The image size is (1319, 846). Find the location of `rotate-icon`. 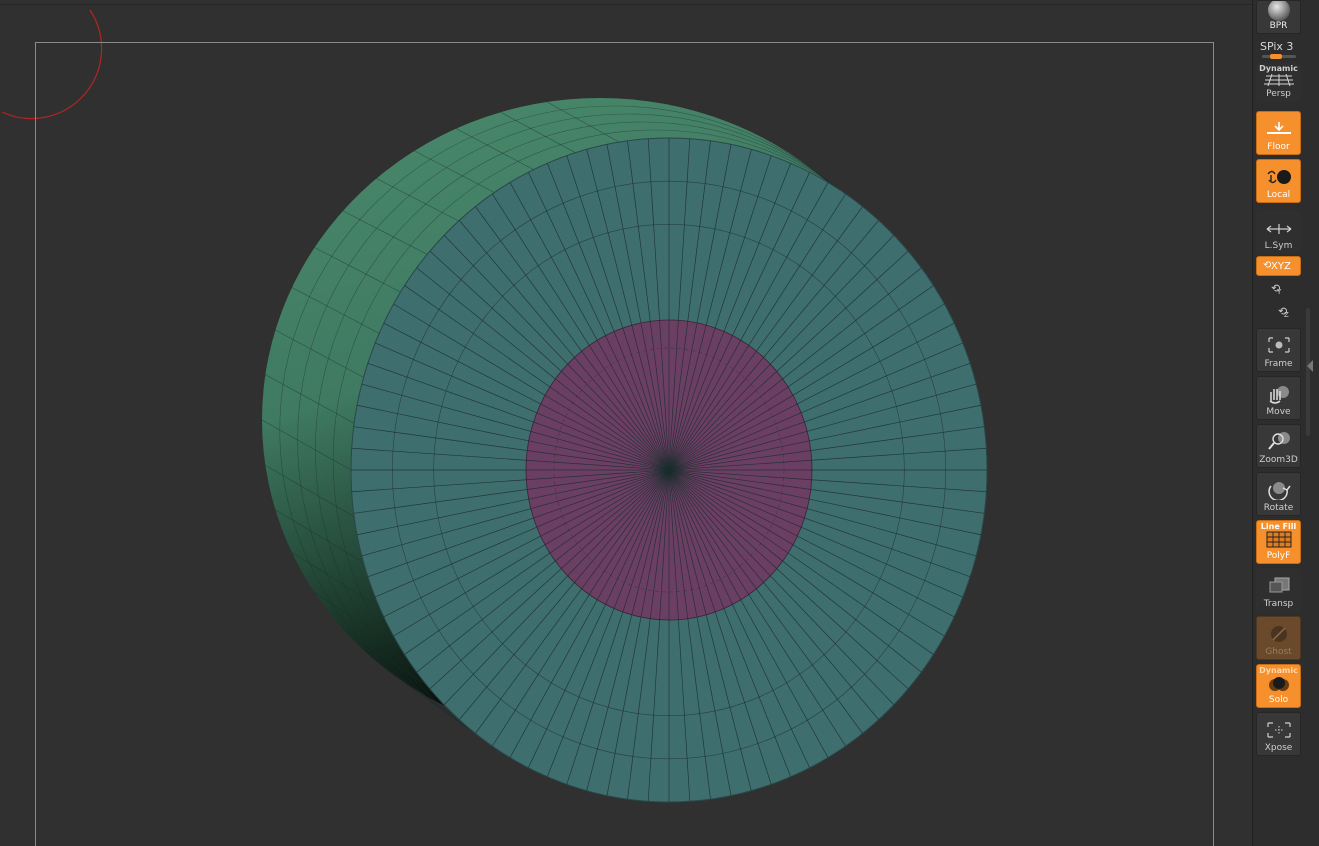

rotate-icon is located at coordinates (1279, 491).